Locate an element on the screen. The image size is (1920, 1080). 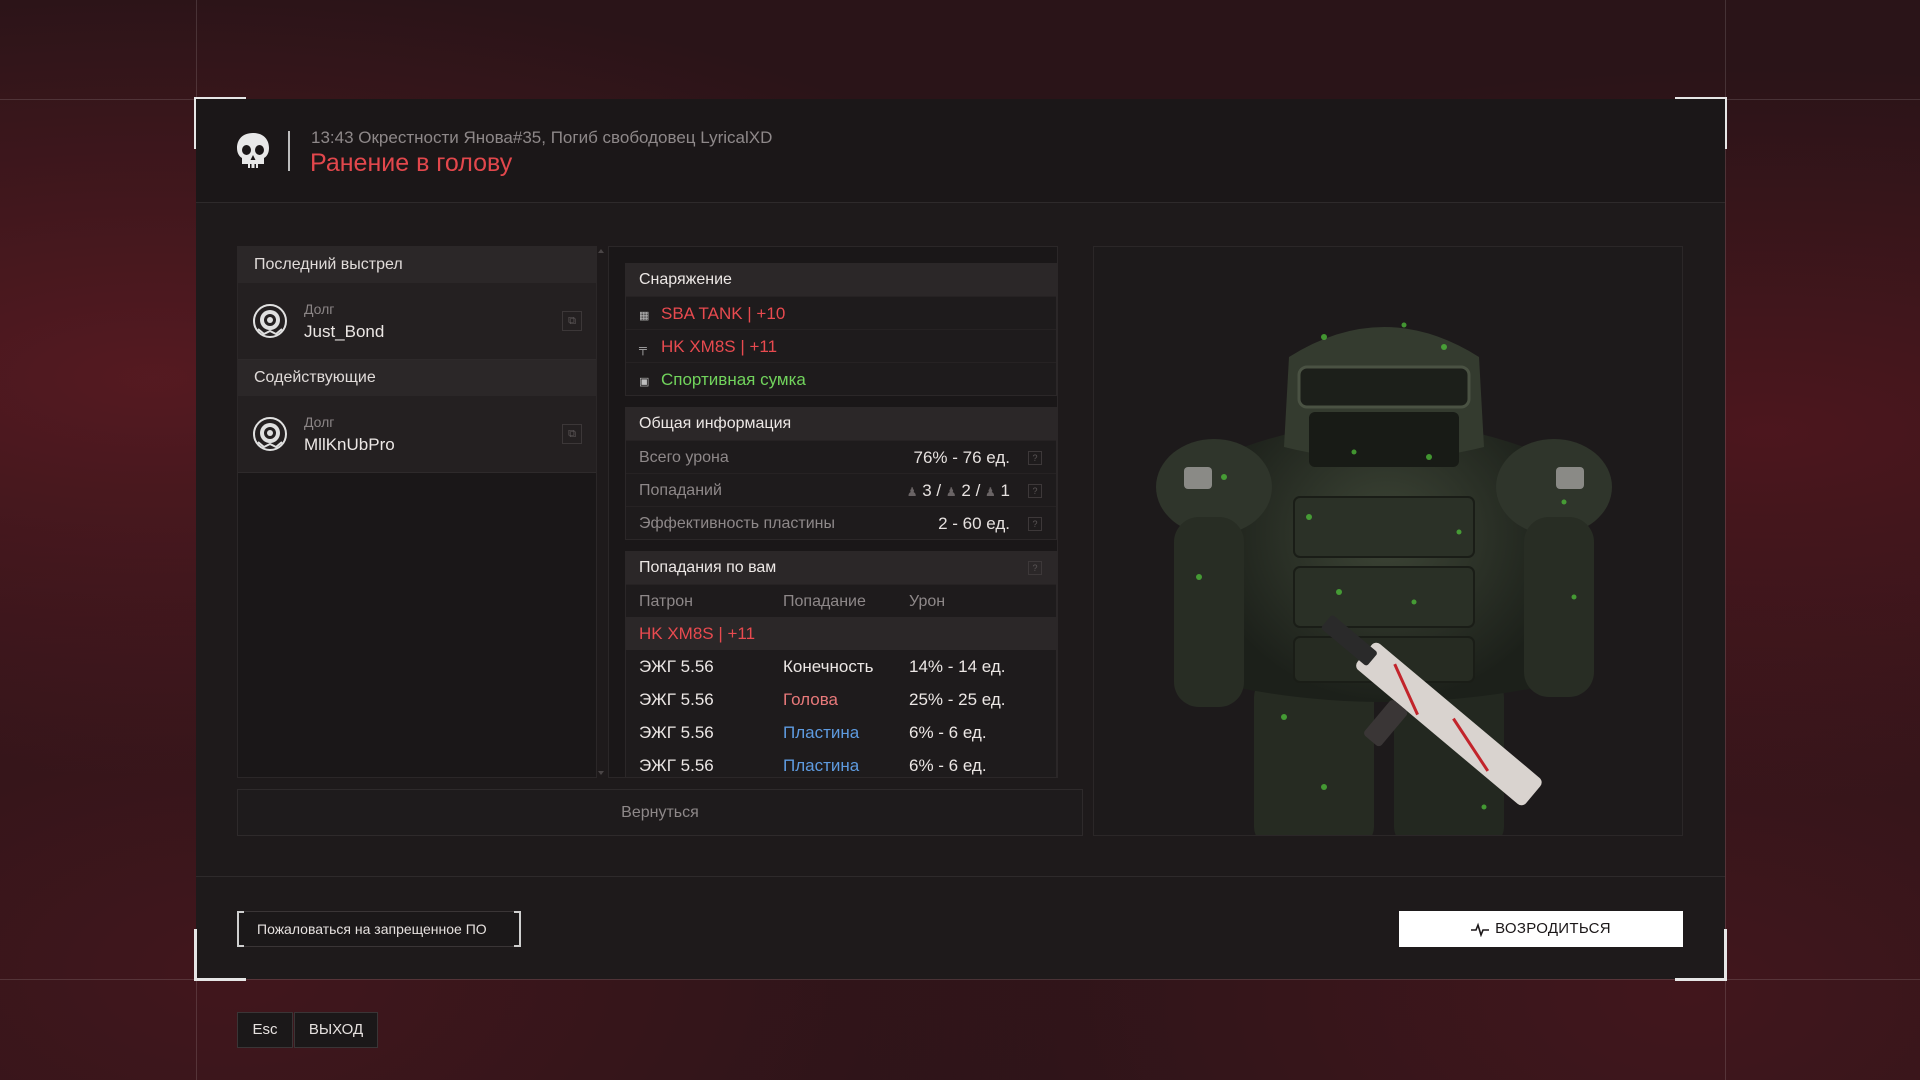
respawn-button: ВОЗРОДИТЬСЯ is located at coordinates (1541, 929).